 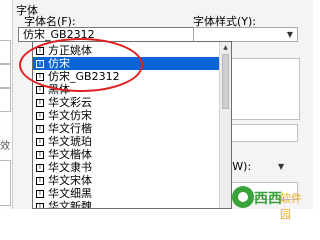 What do you see at coordinates (127, 180) in the screenshot?
I see `font-list-item: T 华文宋体` at bounding box center [127, 180].